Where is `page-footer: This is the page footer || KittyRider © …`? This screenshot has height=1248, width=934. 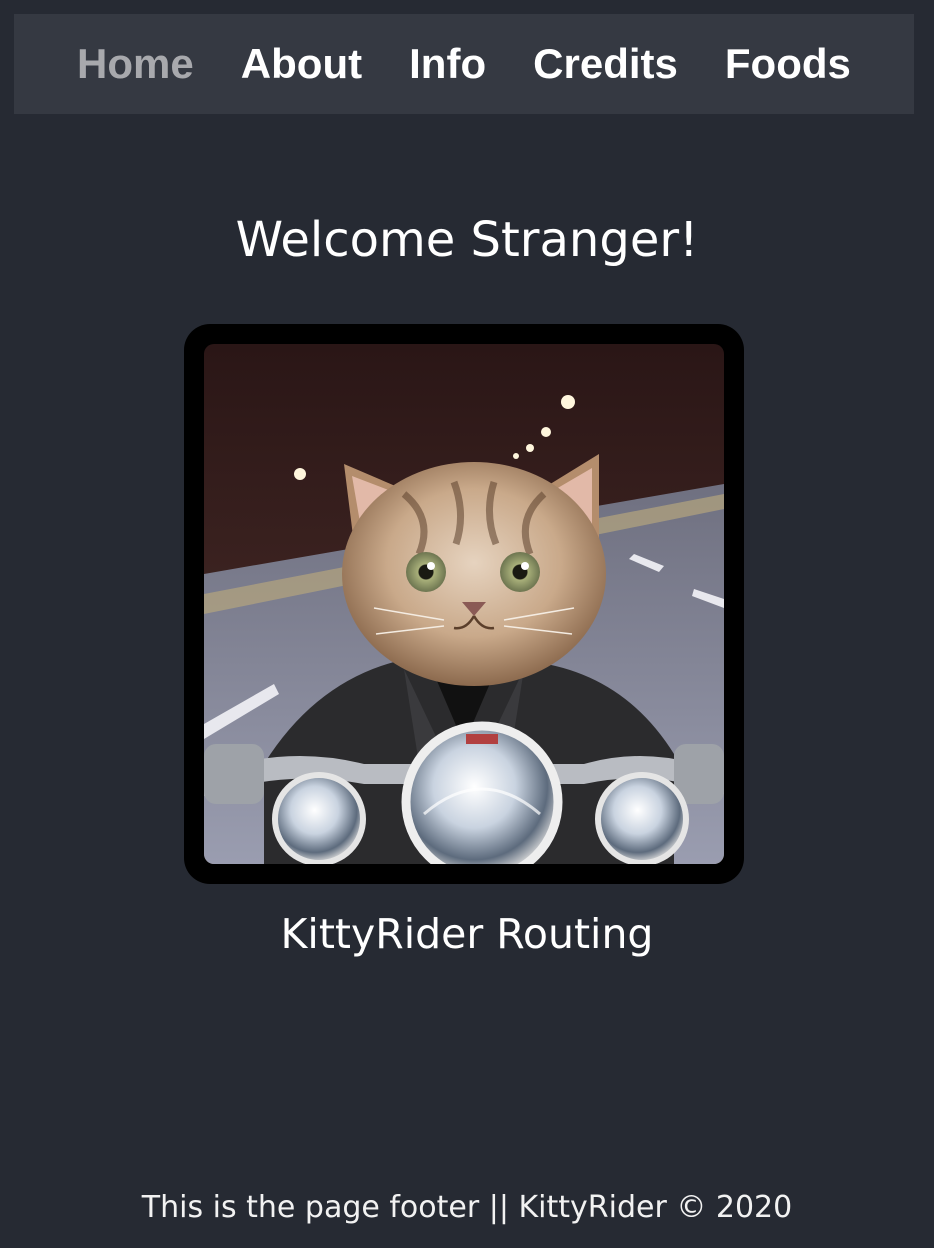
page-footer: This is the page footer || KittyRider © … is located at coordinates (467, 1207).